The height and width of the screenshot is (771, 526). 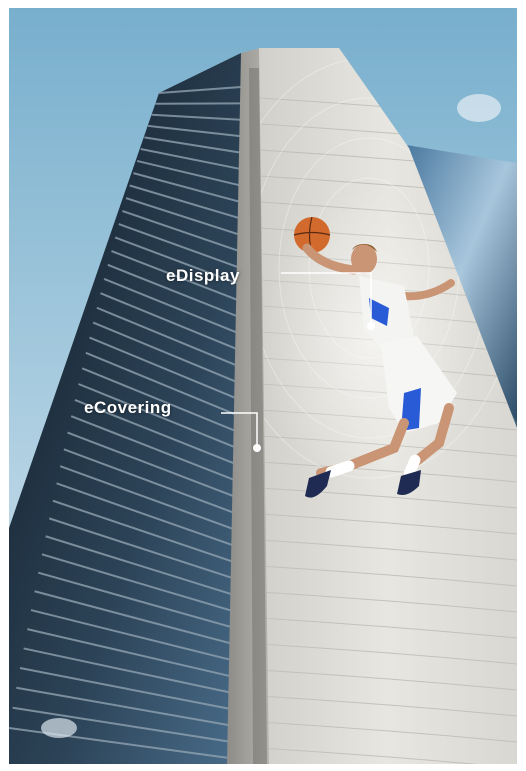 What do you see at coordinates (128, 407) in the screenshot?
I see `ecovering-label: eCovering` at bounding box center [128, 407].